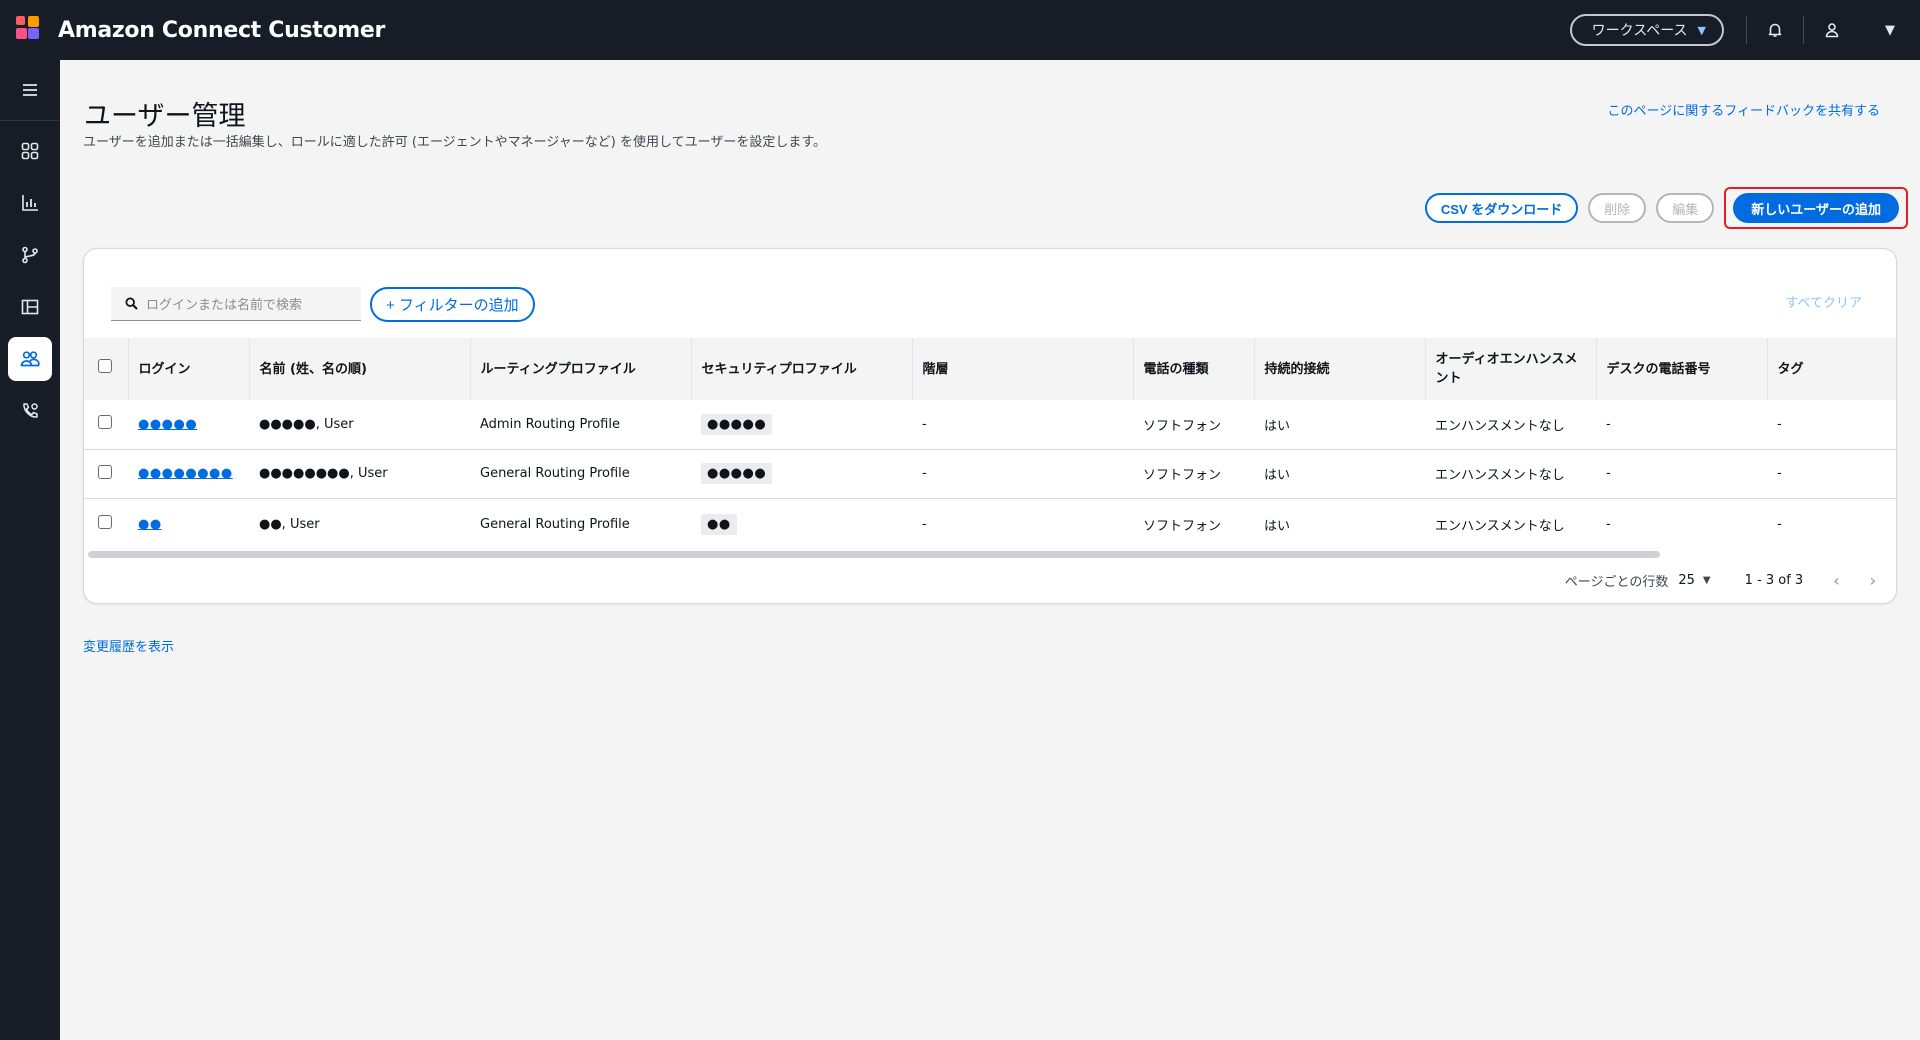 This screenshot has width=1920, height=1040. I want to click on grid-icon, so click(30, 151).